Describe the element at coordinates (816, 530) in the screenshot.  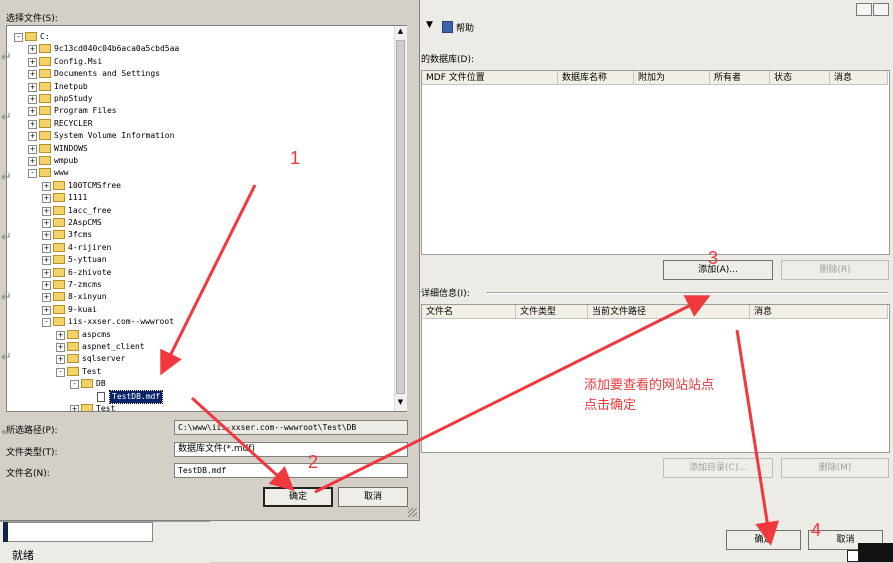
I see `annotation-step-4: 4` at that location.